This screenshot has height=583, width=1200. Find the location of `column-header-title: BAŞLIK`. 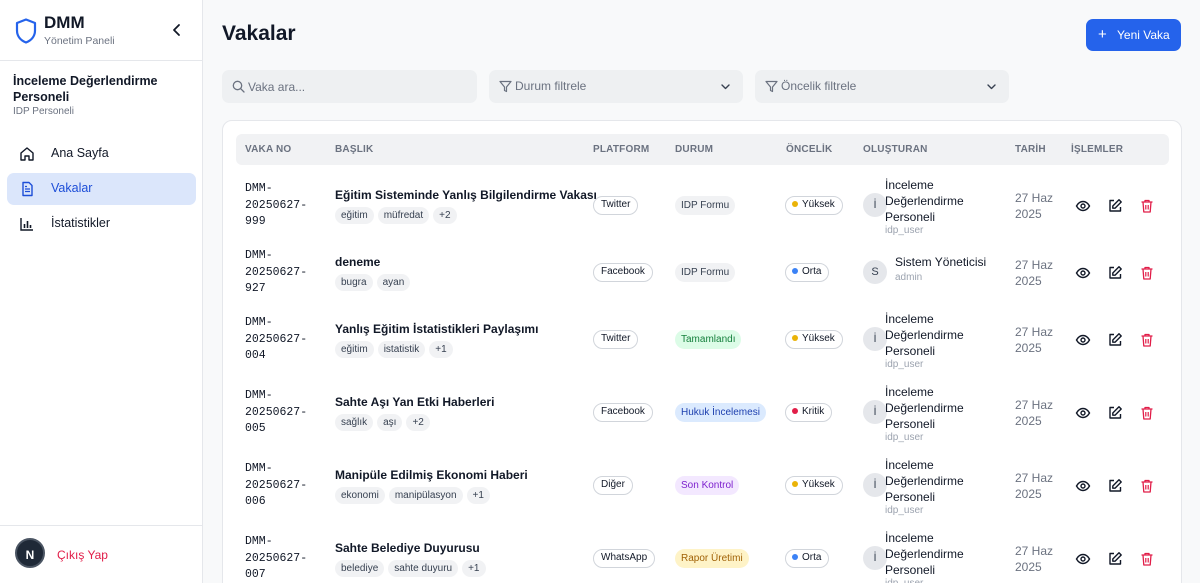

column-header-title: BAŞLIK is located at coordinates (354, 149).